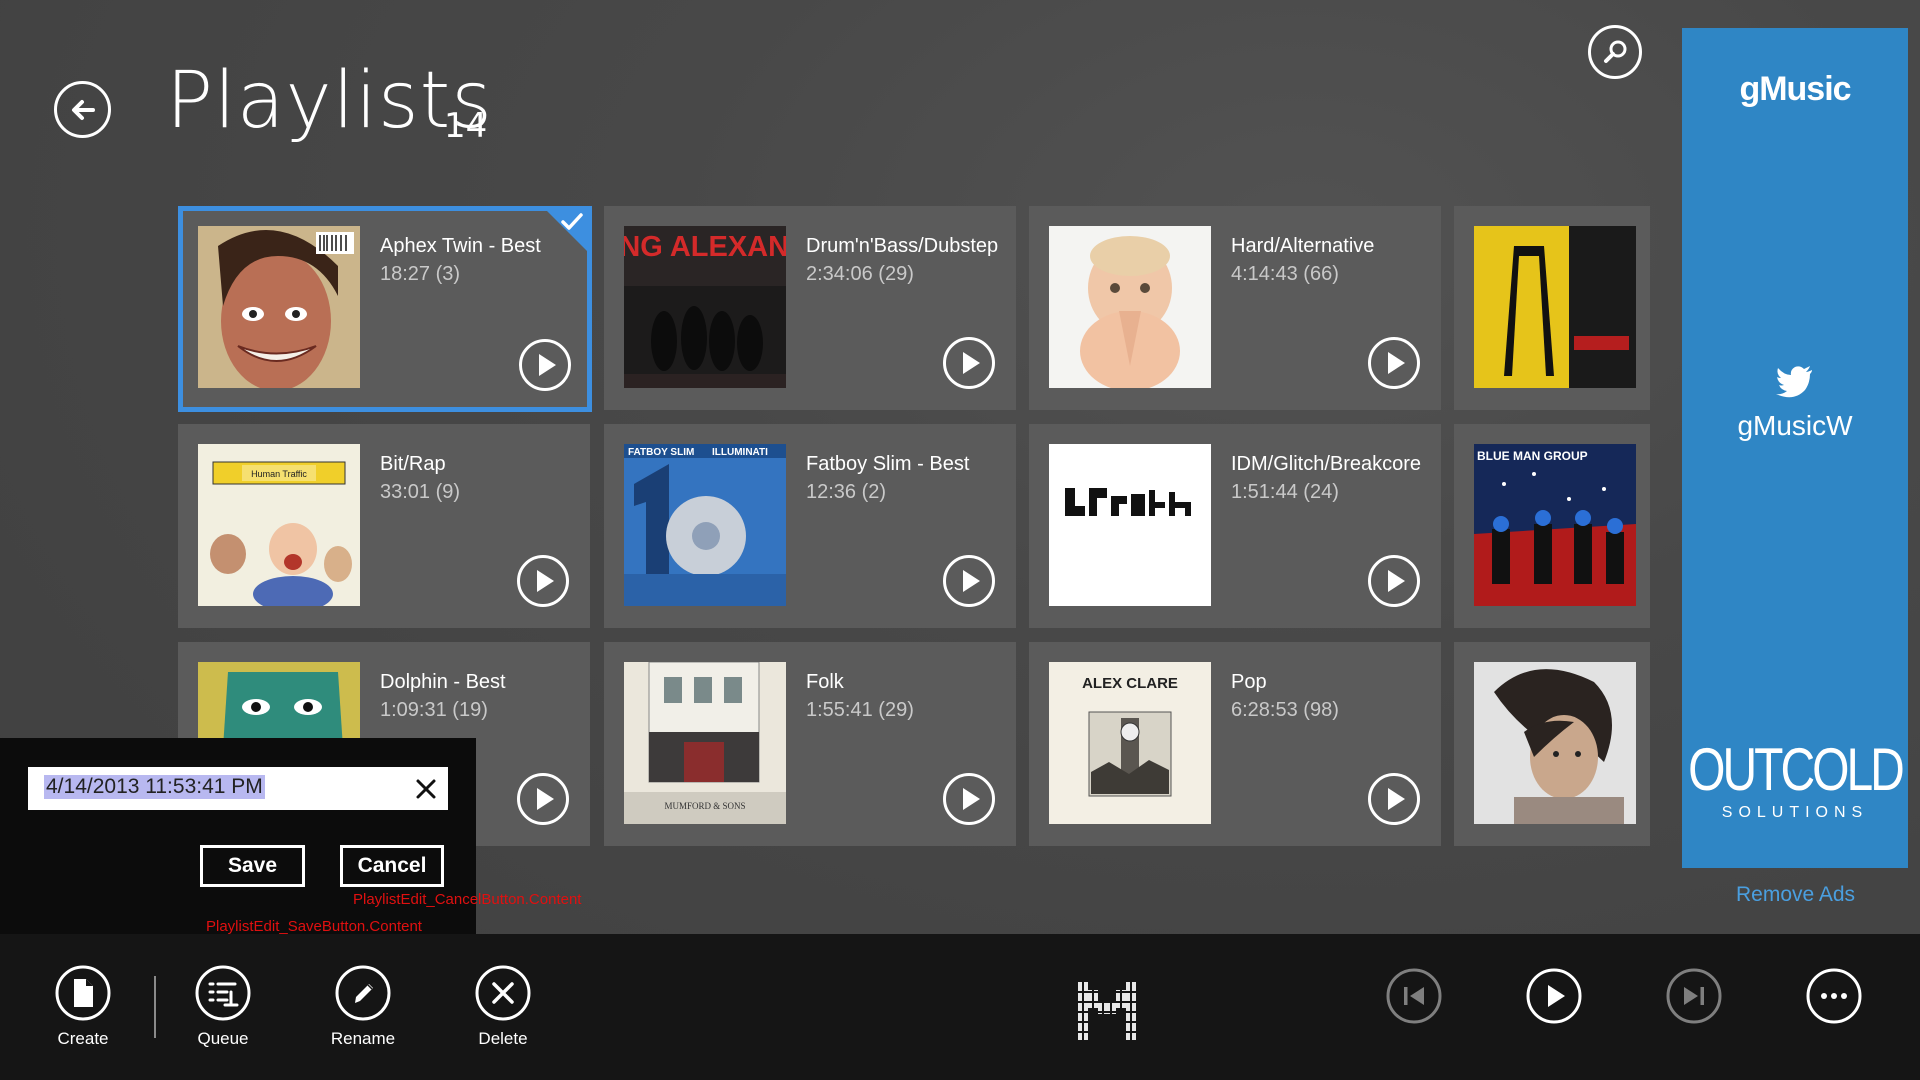  Describe the element at coordinates (1303, 246) in the screenshot. I see `playlist-title: Hard/Alternative` at that location.